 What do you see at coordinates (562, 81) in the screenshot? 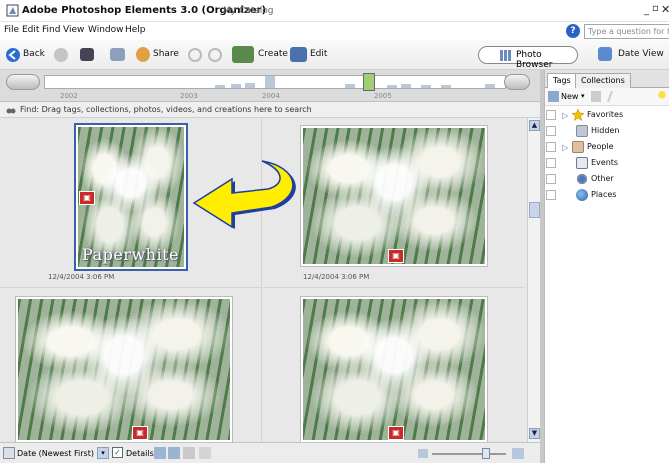
I see `tab-tags: Tags` at bounding box center [562, 81].